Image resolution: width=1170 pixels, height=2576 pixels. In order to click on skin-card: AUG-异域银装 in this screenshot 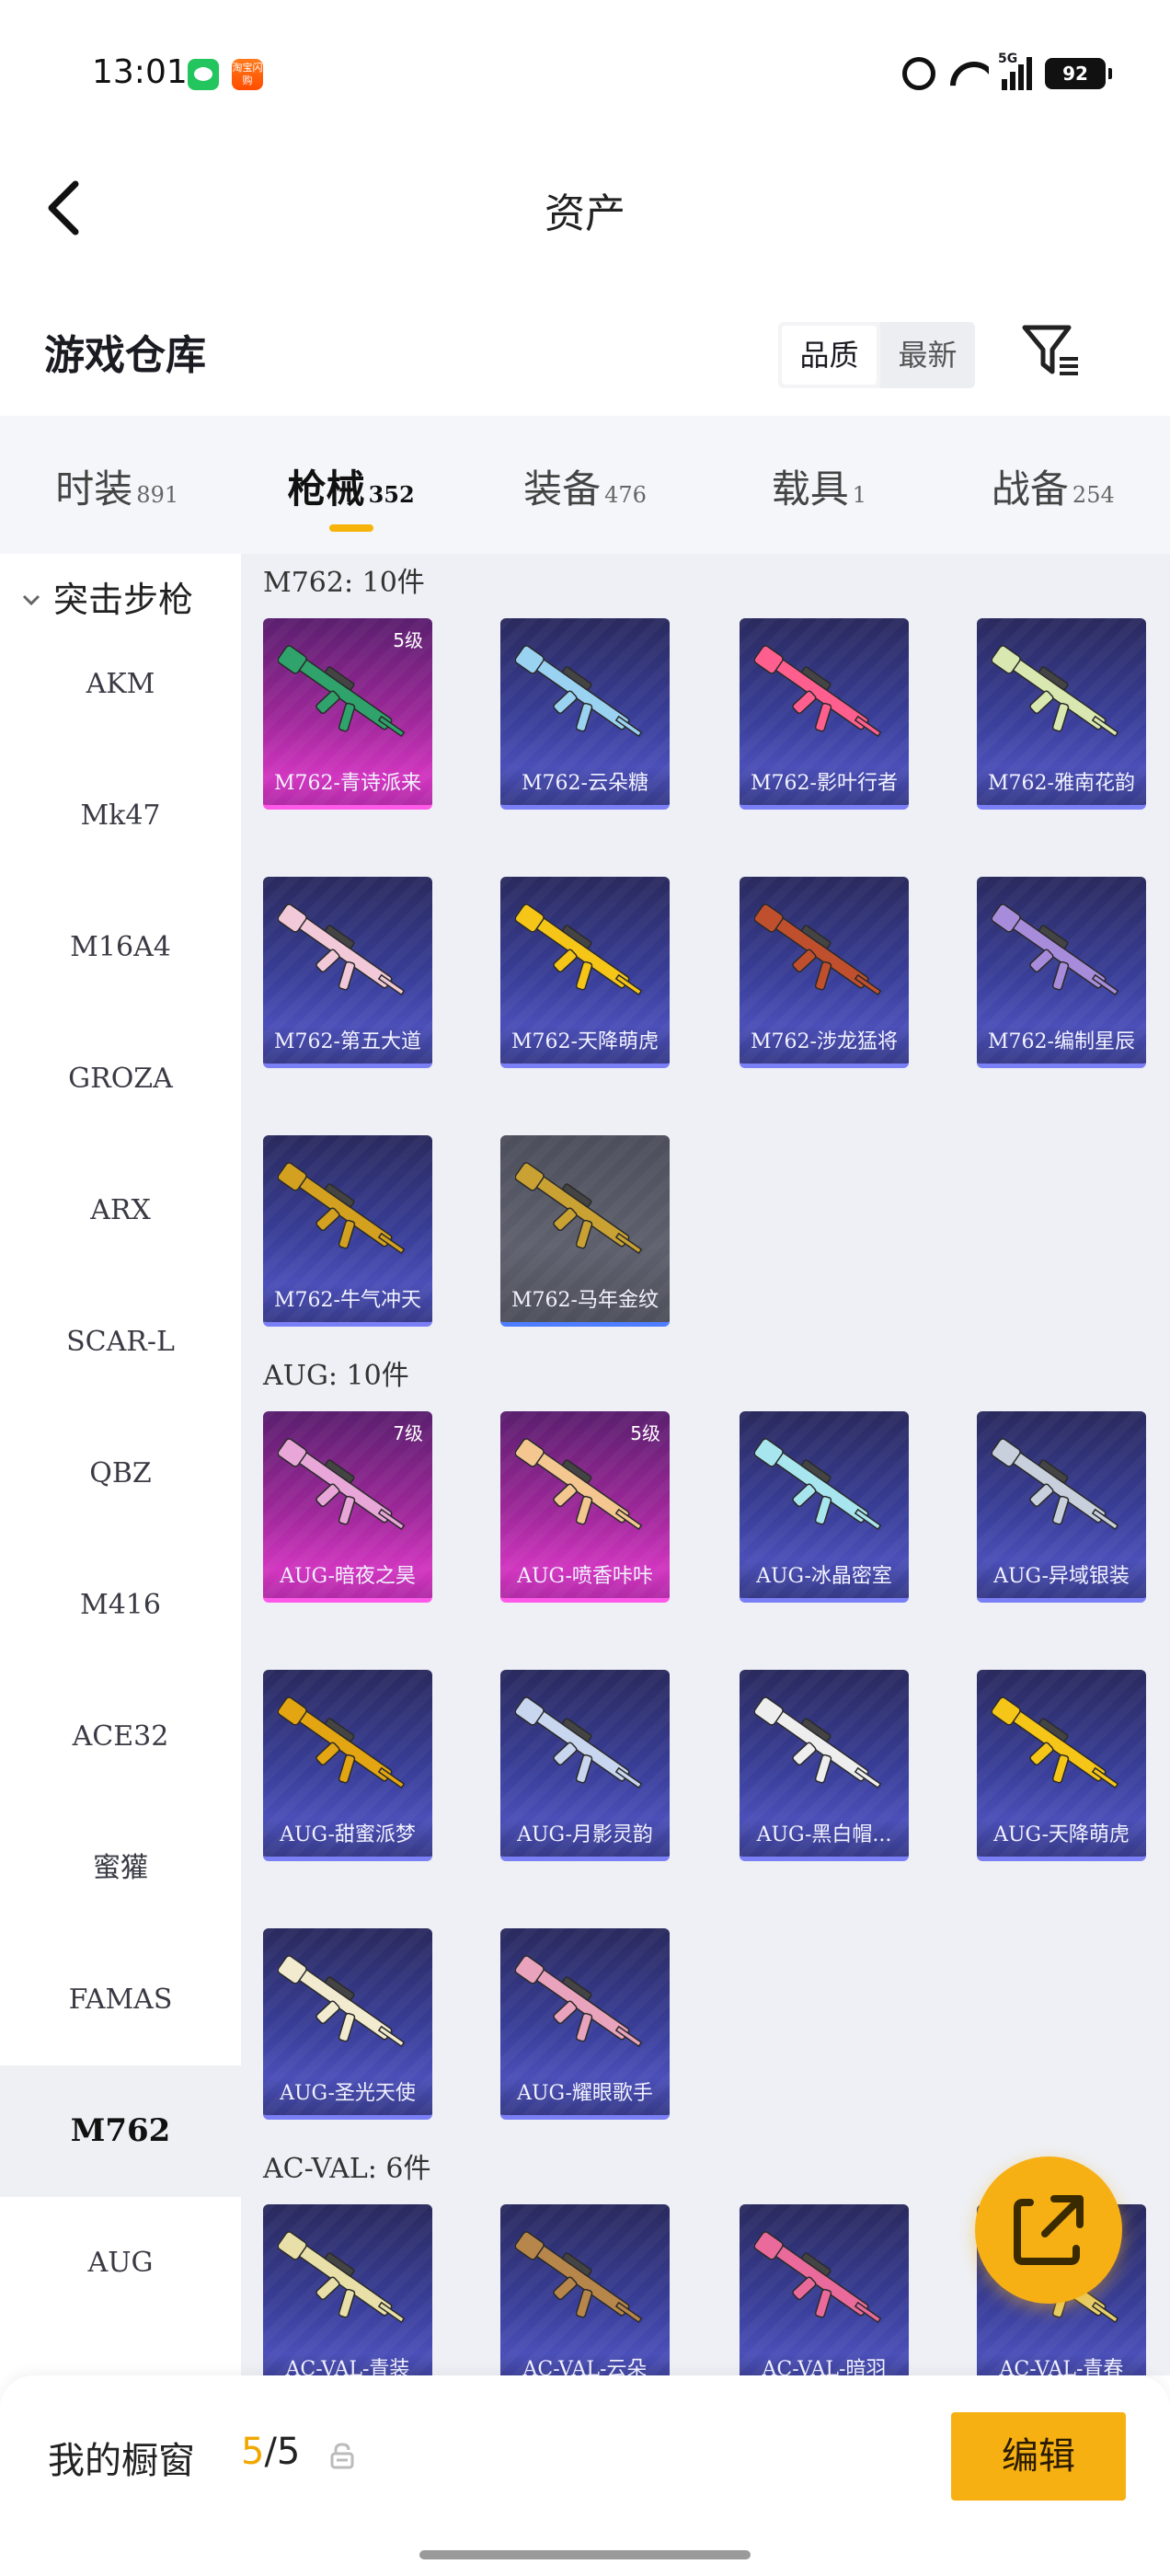, I will do `click(1061, 1507)`.